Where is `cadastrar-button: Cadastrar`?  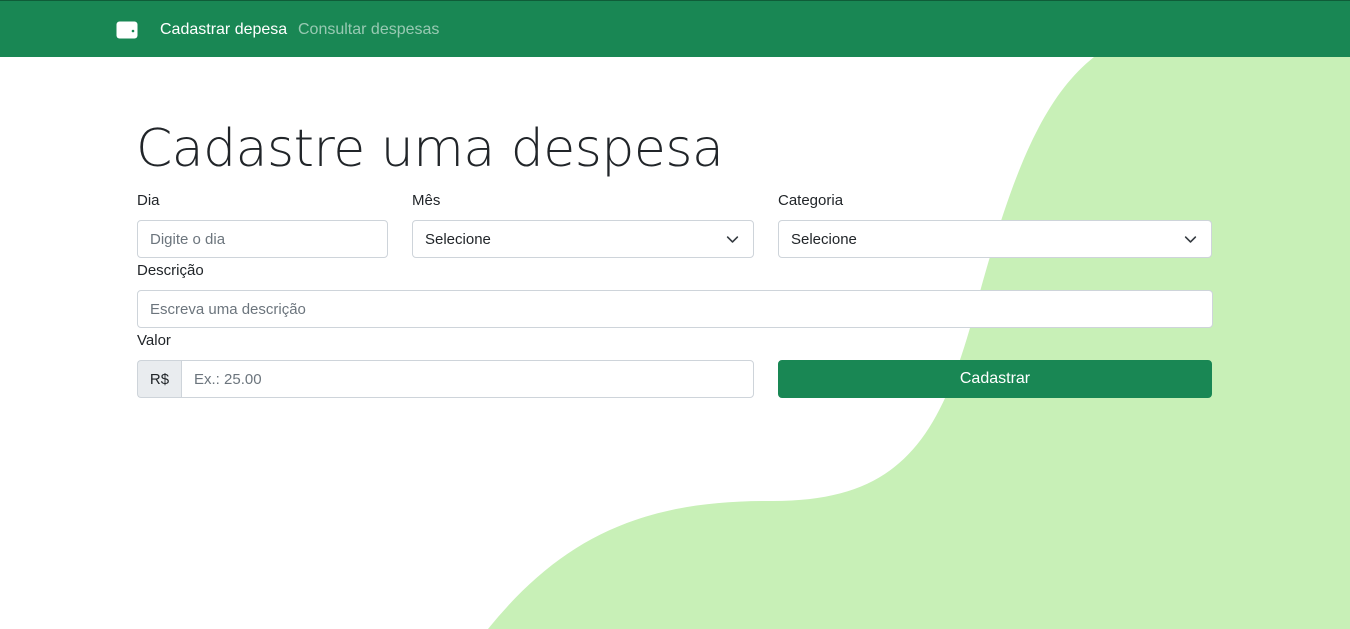 cadastrar-button: Cadastrar is located at coordinates (995, 379).